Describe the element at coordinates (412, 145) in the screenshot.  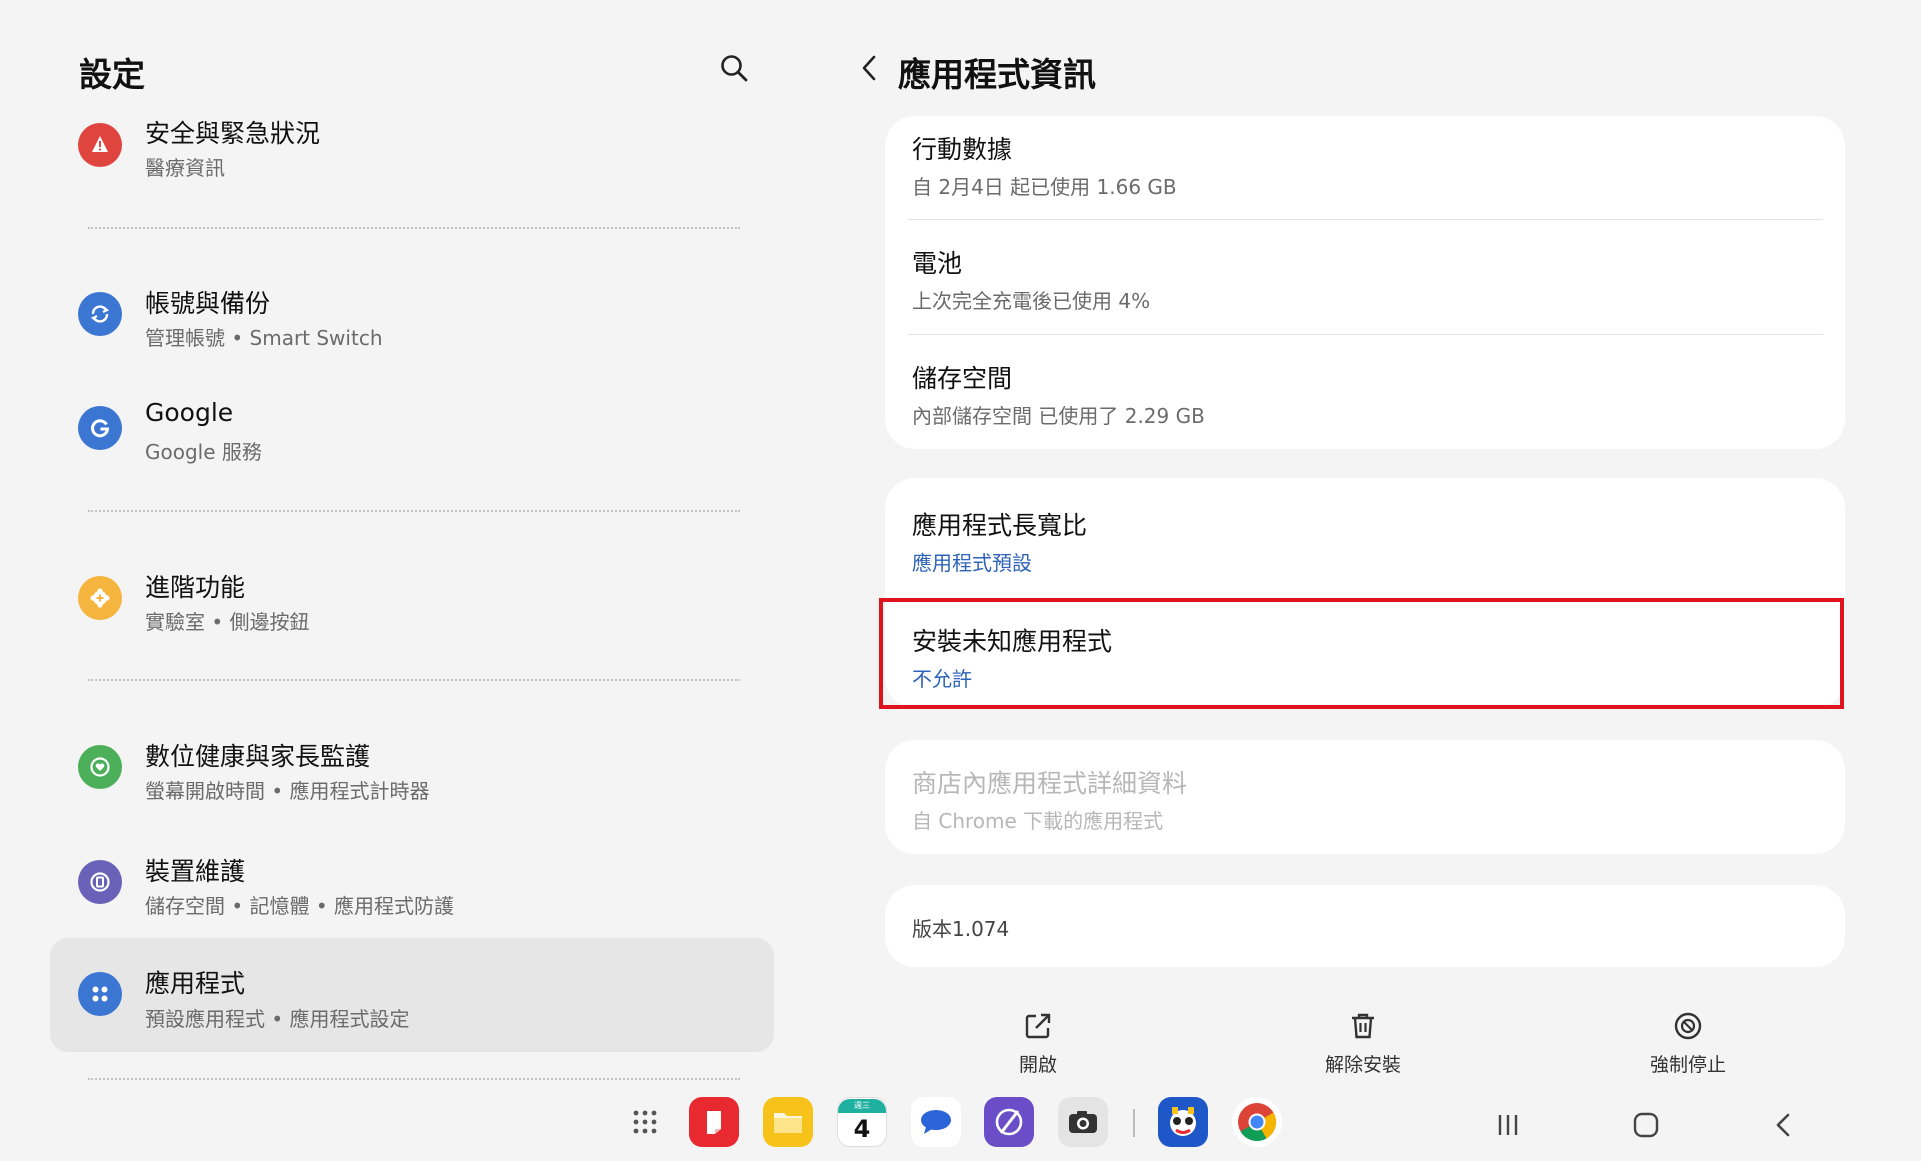
I see `settings-item-safety: 安全與緊急狀況 醫療資訊` at that location.